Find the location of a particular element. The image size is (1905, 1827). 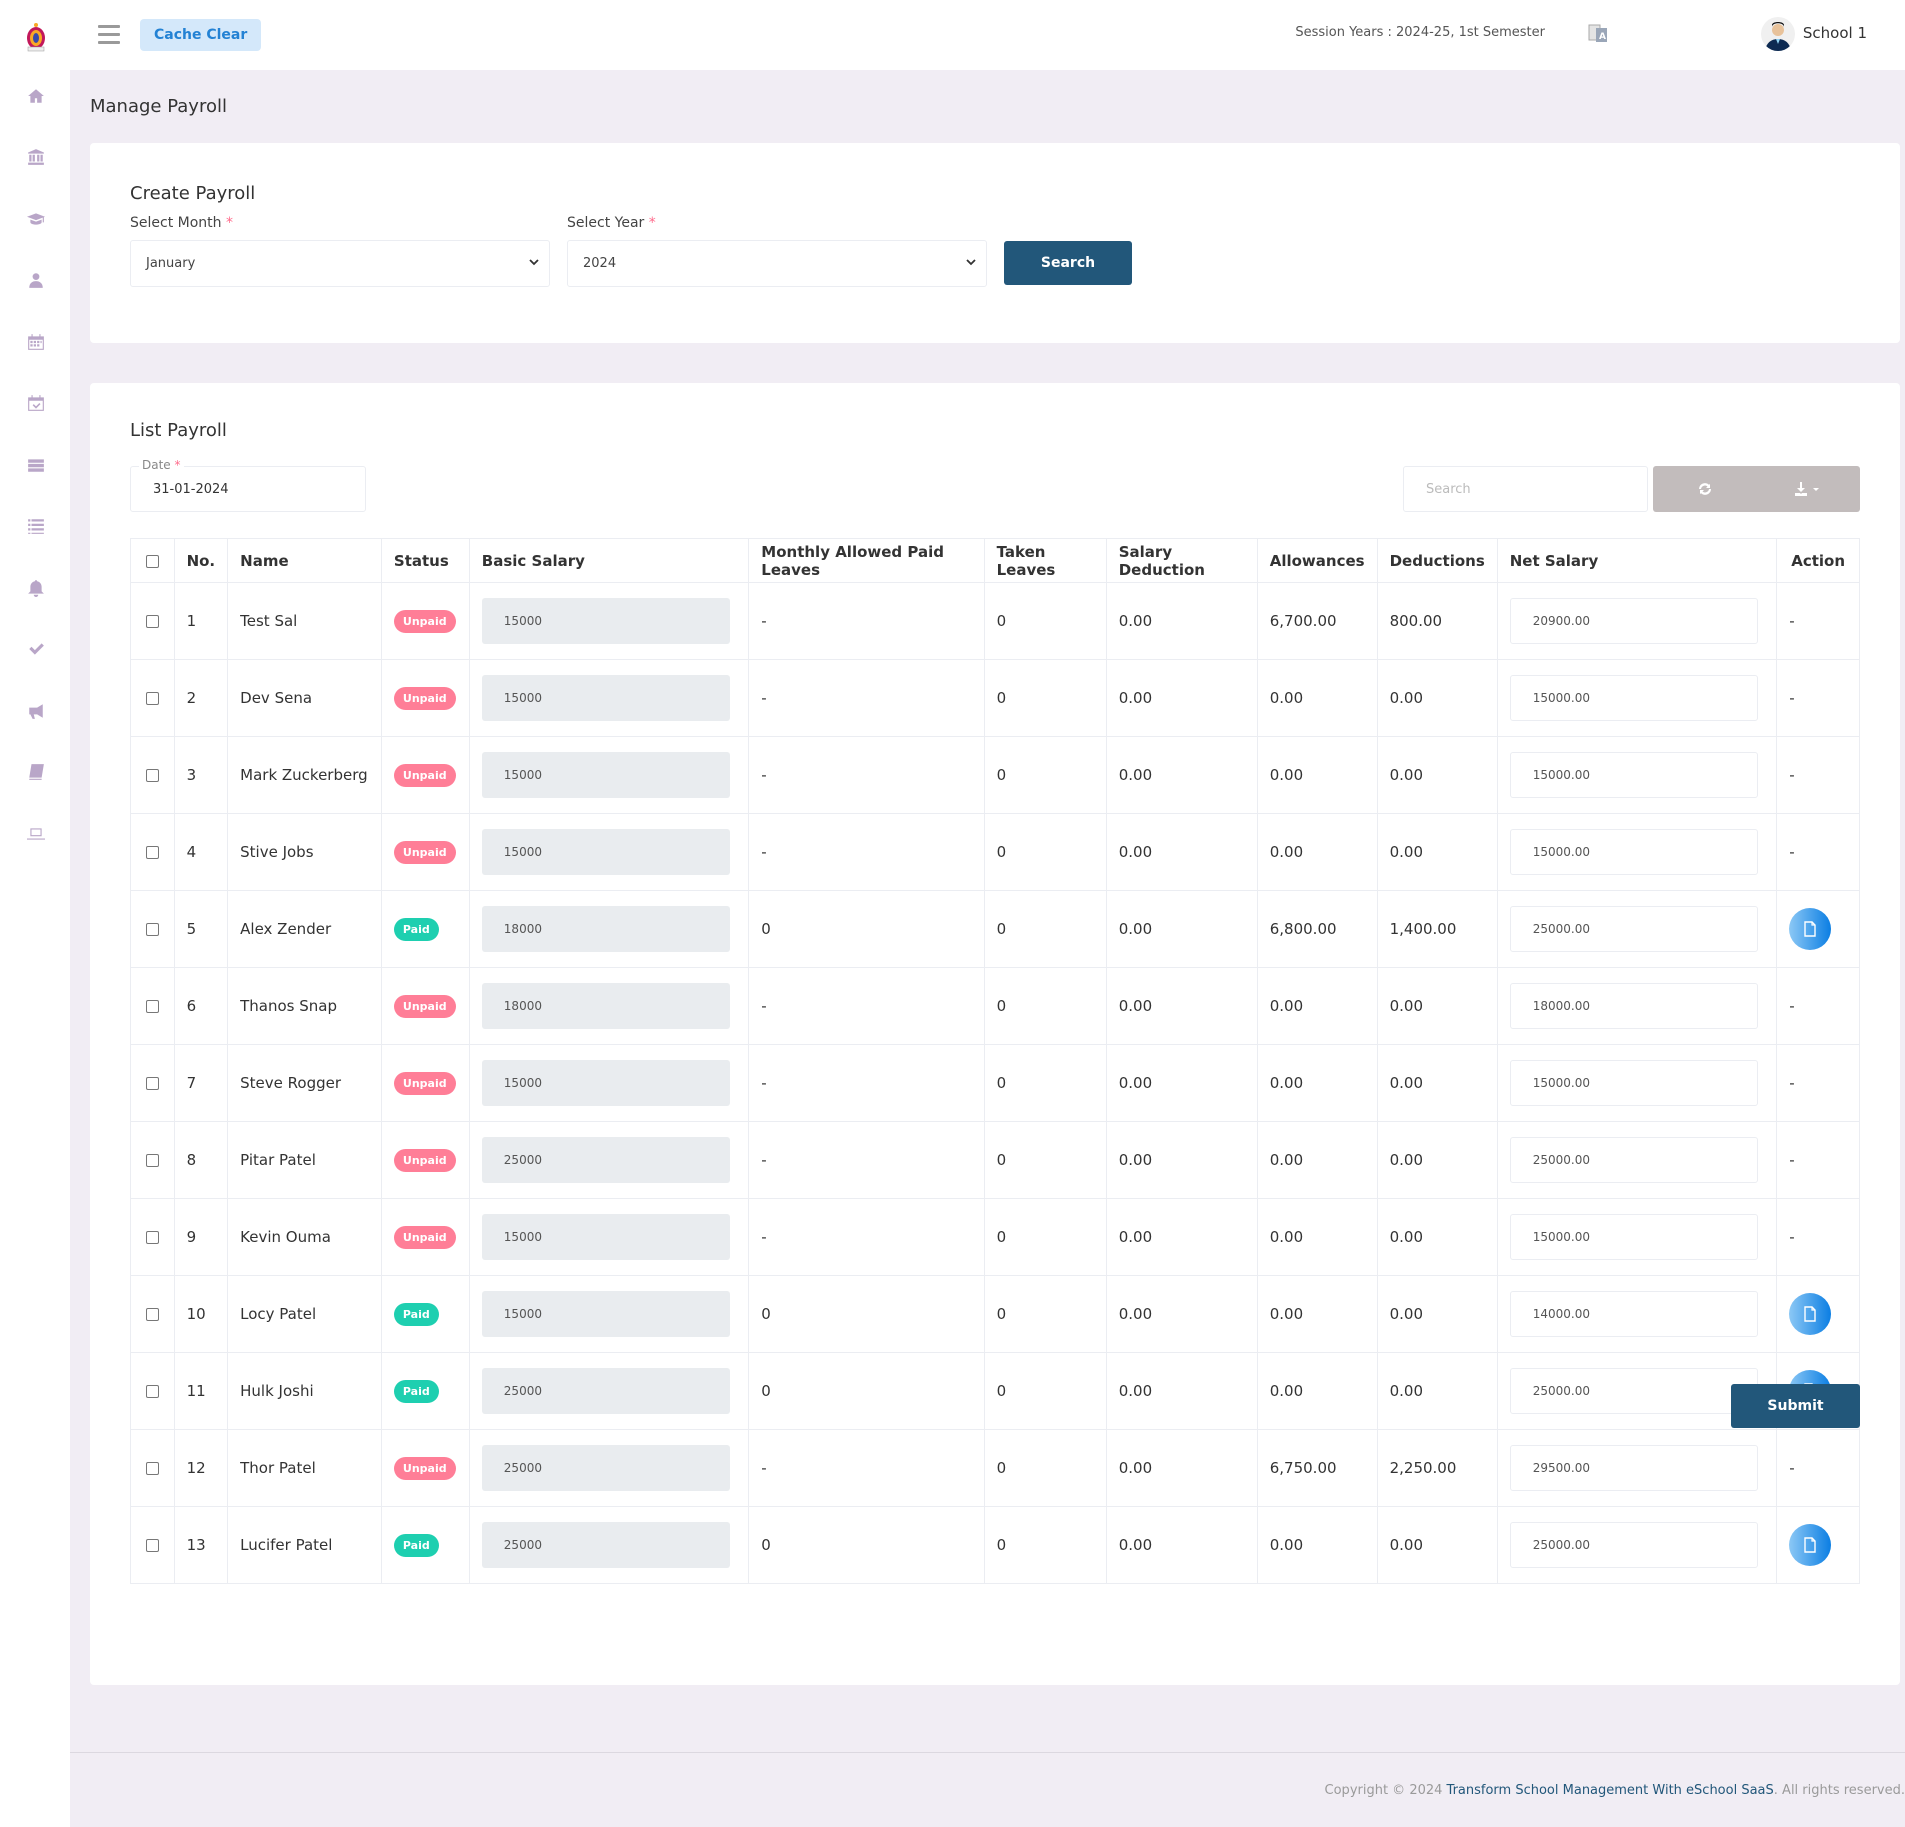

bullhorn-icon is located at coordinates (36, 711).